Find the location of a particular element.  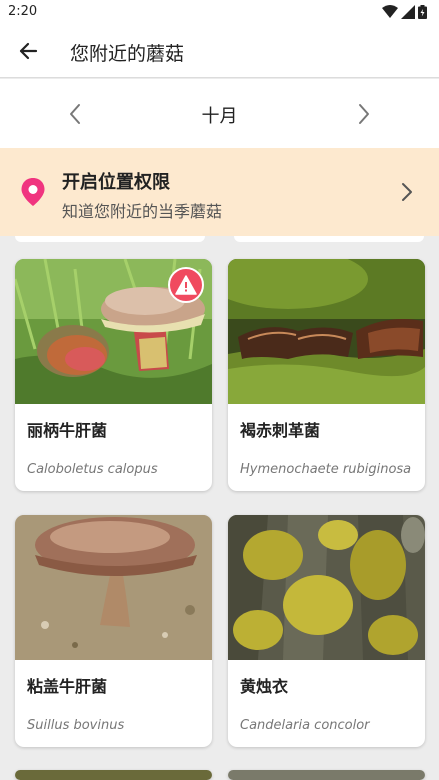

banner-title: 开启位置权限 is located at coordinates (116, 182).